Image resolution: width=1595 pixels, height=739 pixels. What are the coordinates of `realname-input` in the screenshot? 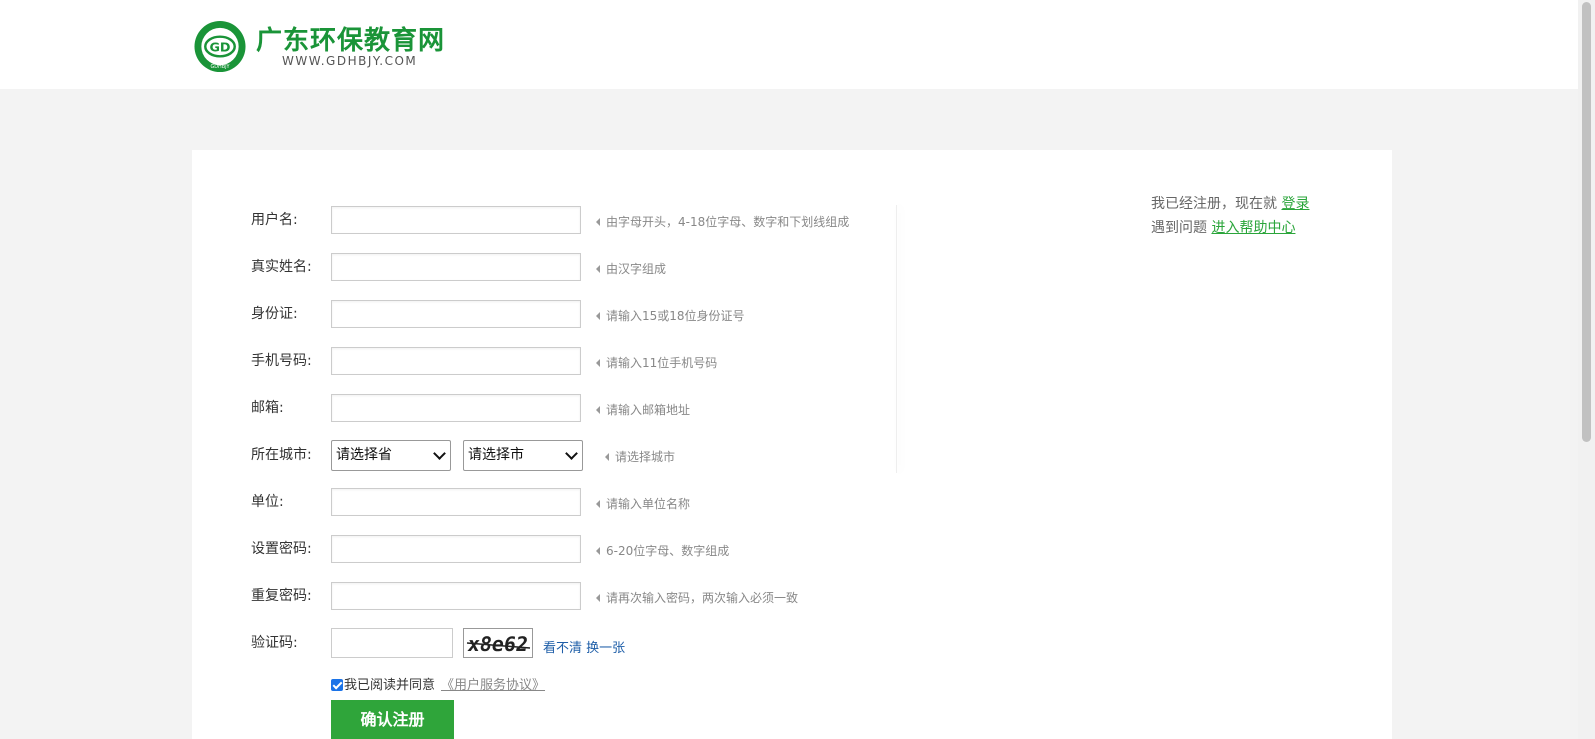 It's located at (456, 267).